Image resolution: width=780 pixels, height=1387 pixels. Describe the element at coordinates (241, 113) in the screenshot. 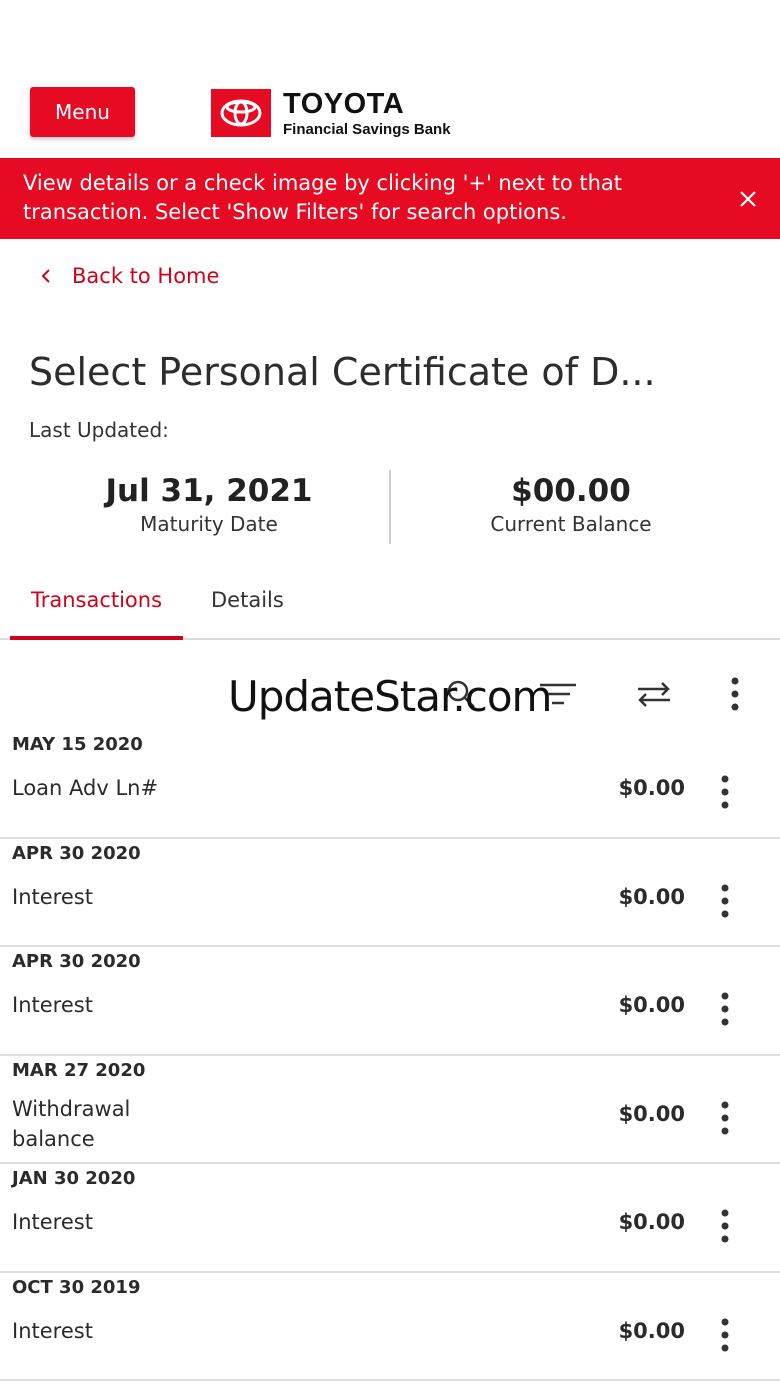

I see `toyota-emblem-icon` at that location.